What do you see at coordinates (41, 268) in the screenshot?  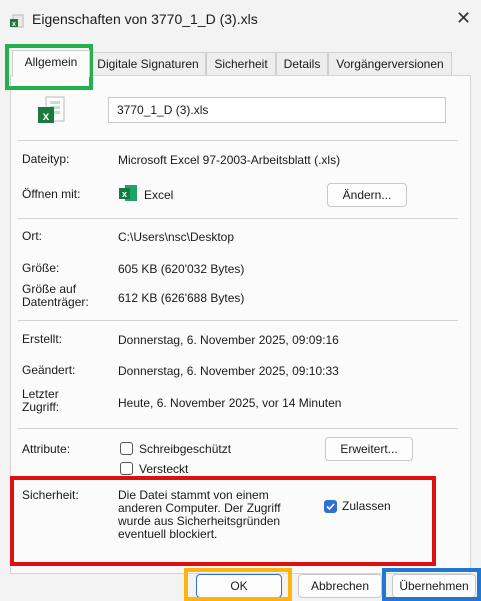 I see `size-label: Größe:` at bounding box center [41, 268].